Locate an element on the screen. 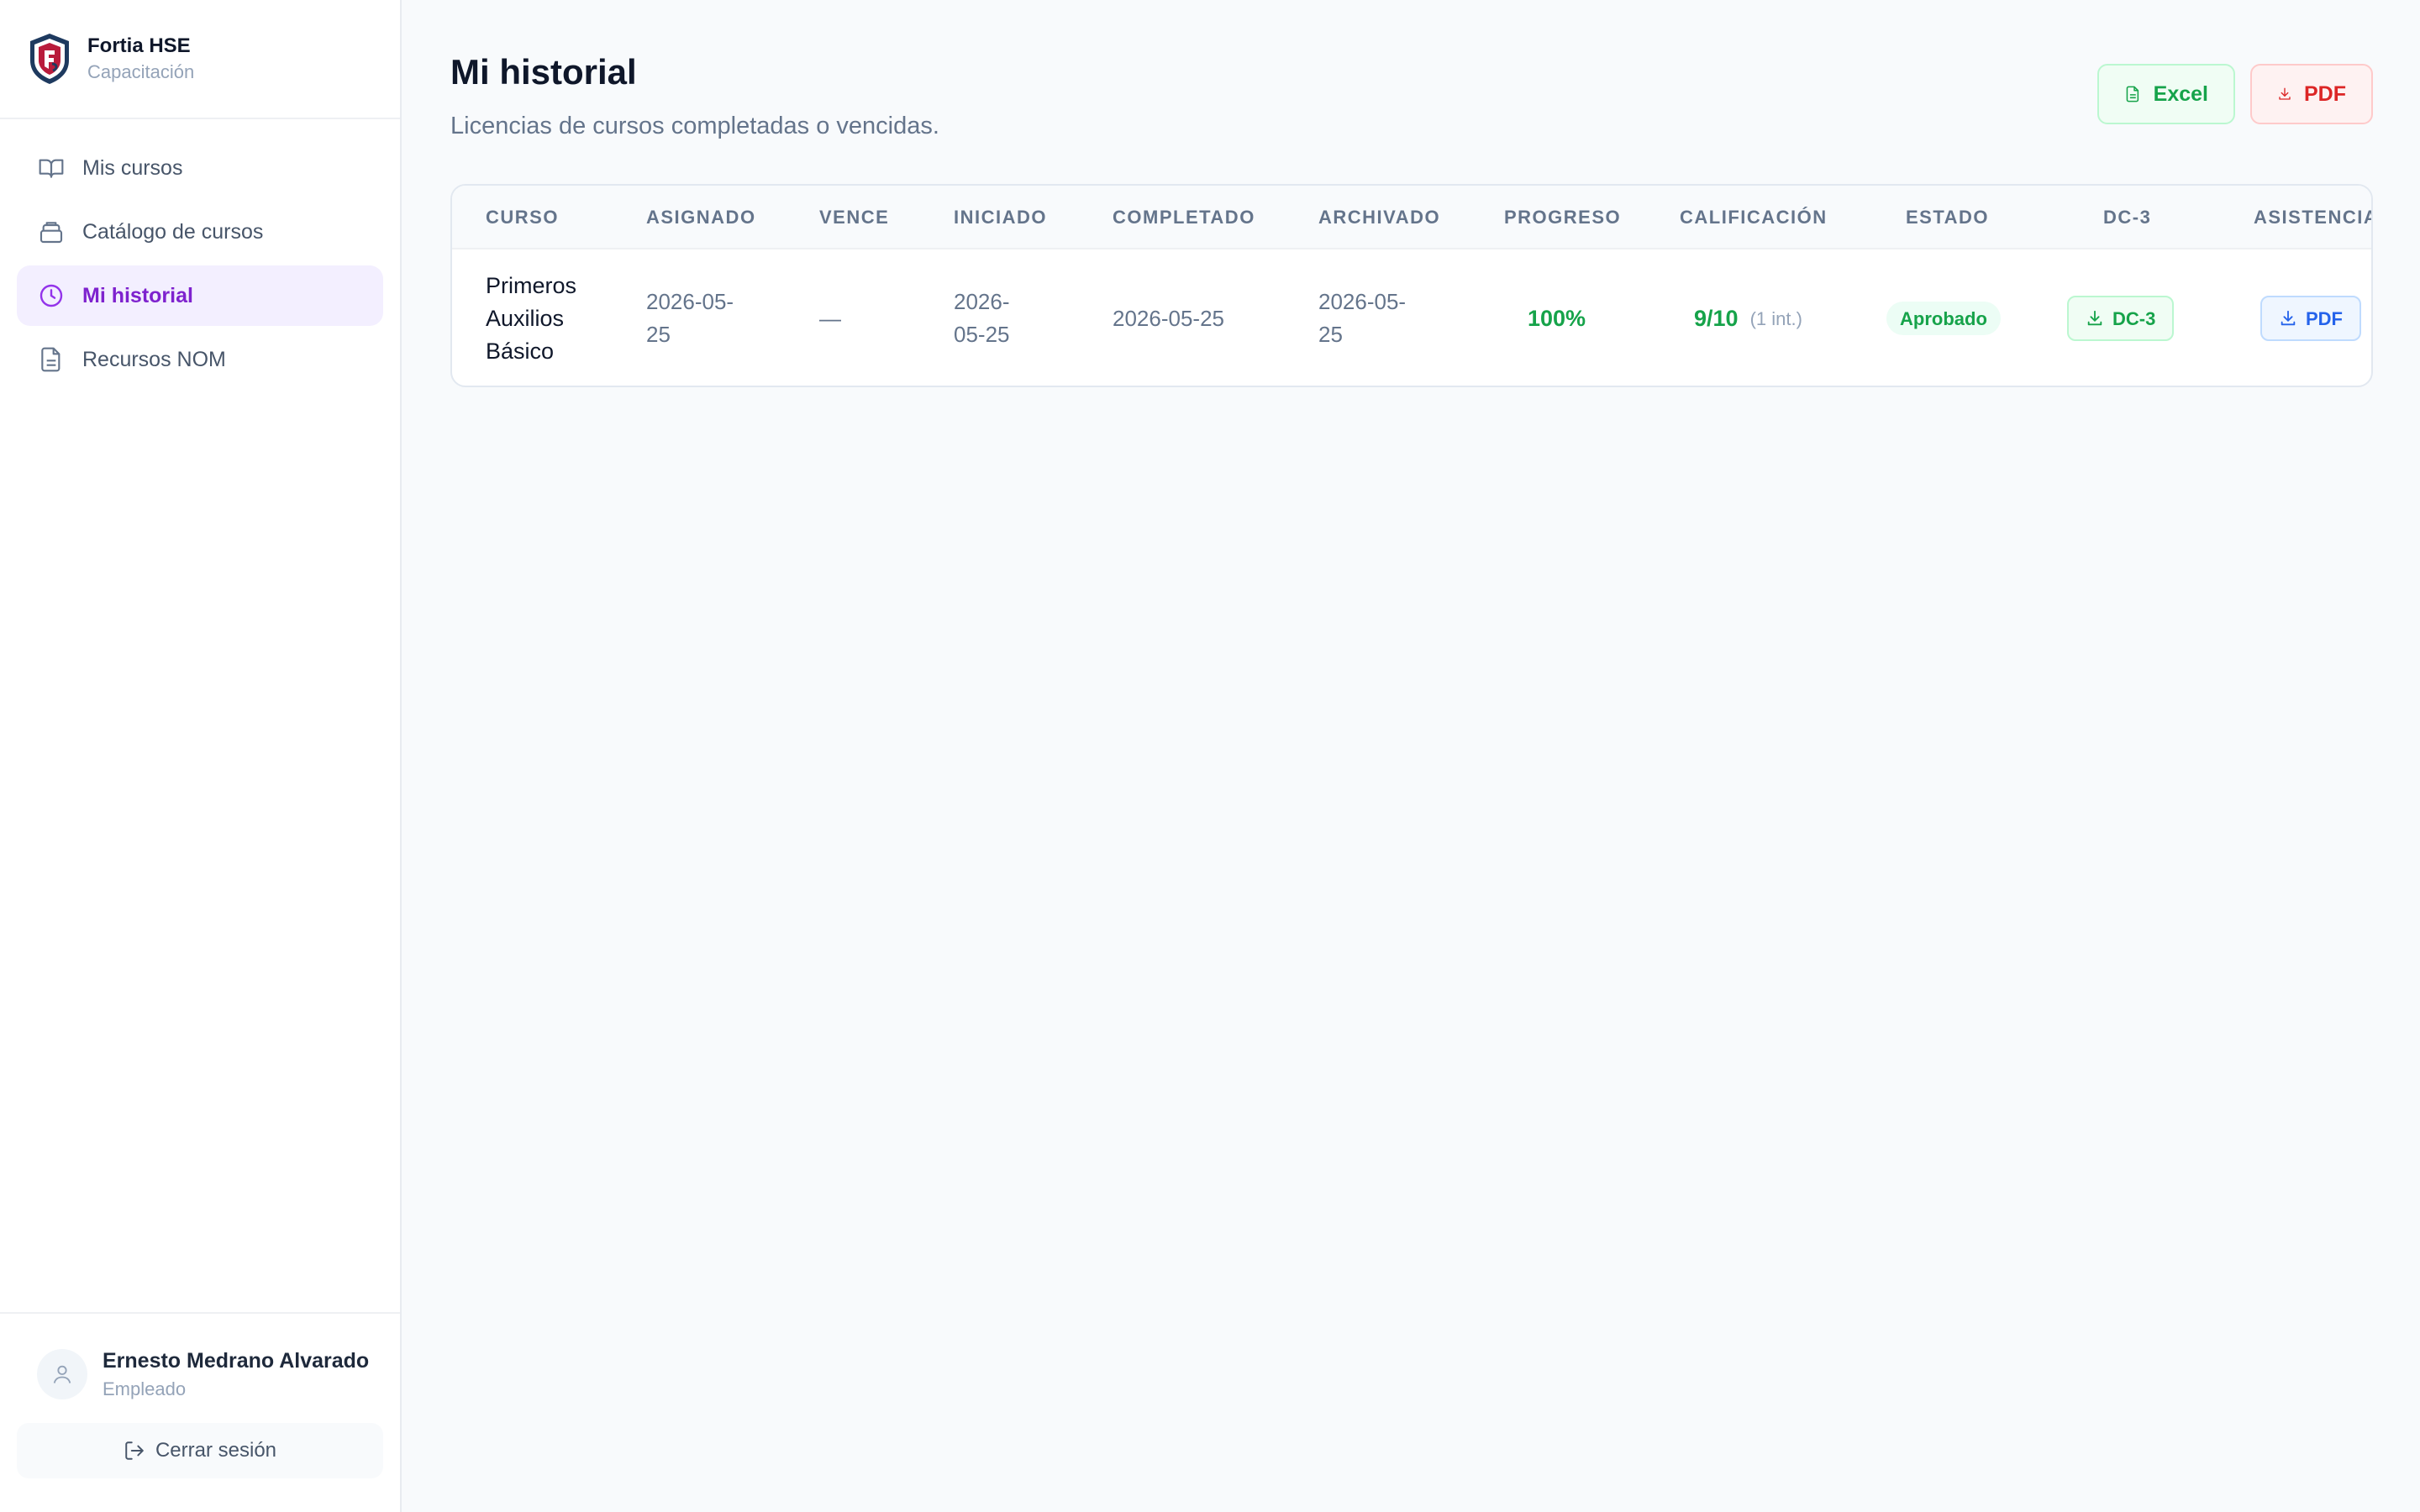 The image size is (2420, 1512). logout-button: Cerrar sesión is located at coordinates (200, 1450).